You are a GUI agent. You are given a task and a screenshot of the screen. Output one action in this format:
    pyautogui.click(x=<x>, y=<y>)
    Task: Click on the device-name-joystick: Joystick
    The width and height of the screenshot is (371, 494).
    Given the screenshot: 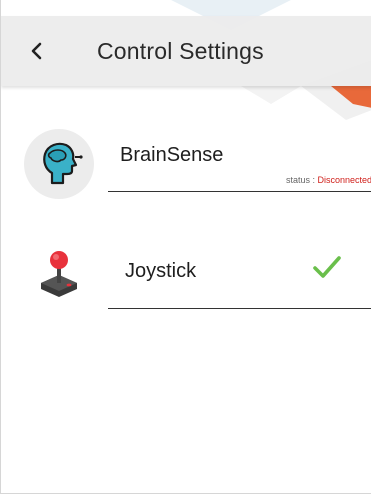 What is the action you would take?
    pyautogui.click(x=161, y=271)
    